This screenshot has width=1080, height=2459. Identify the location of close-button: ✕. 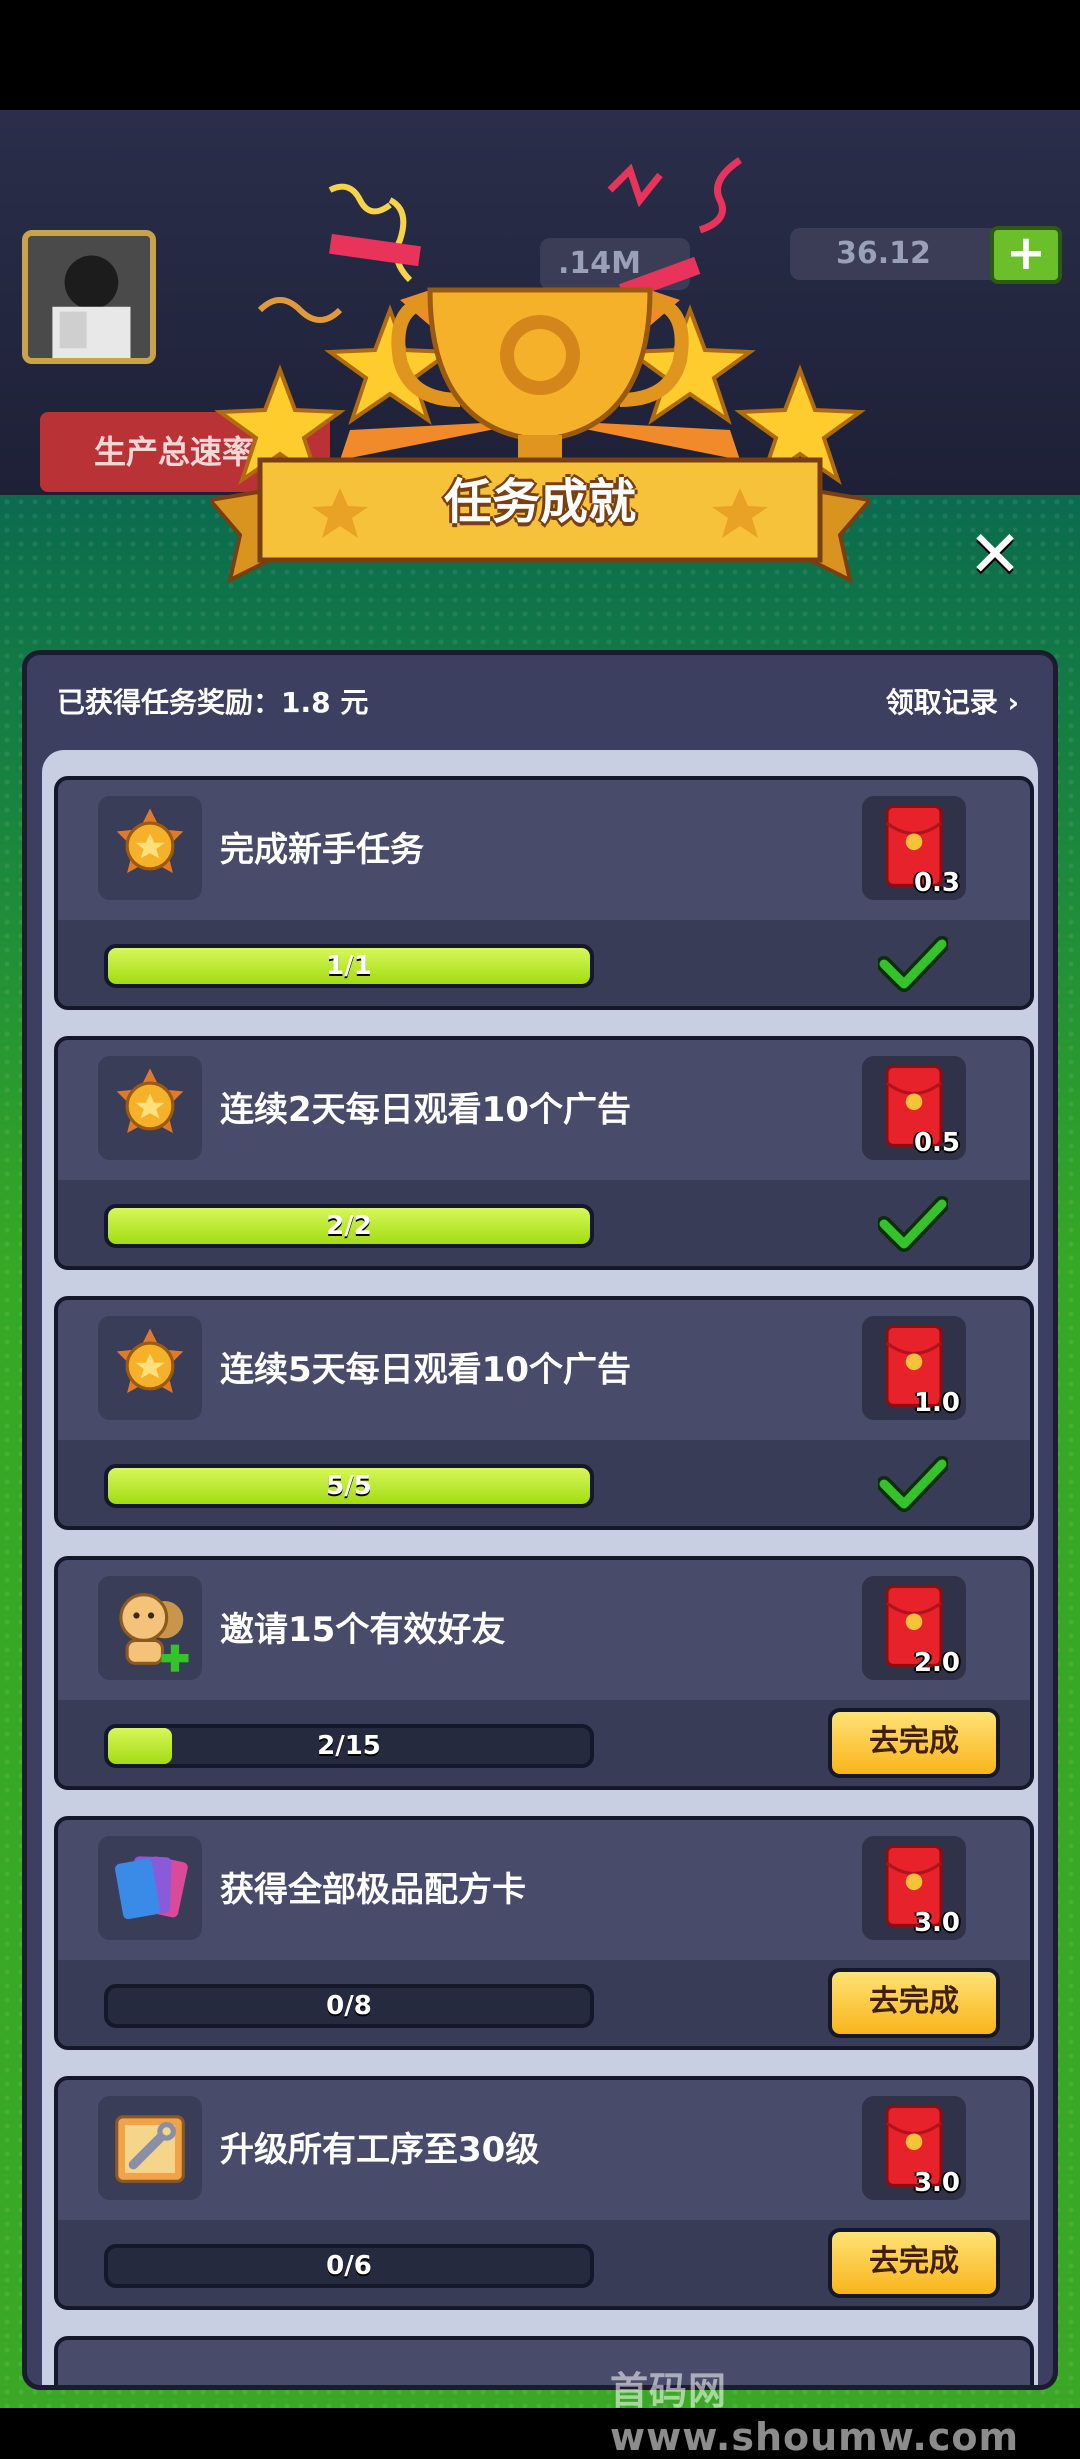
(995, 555).